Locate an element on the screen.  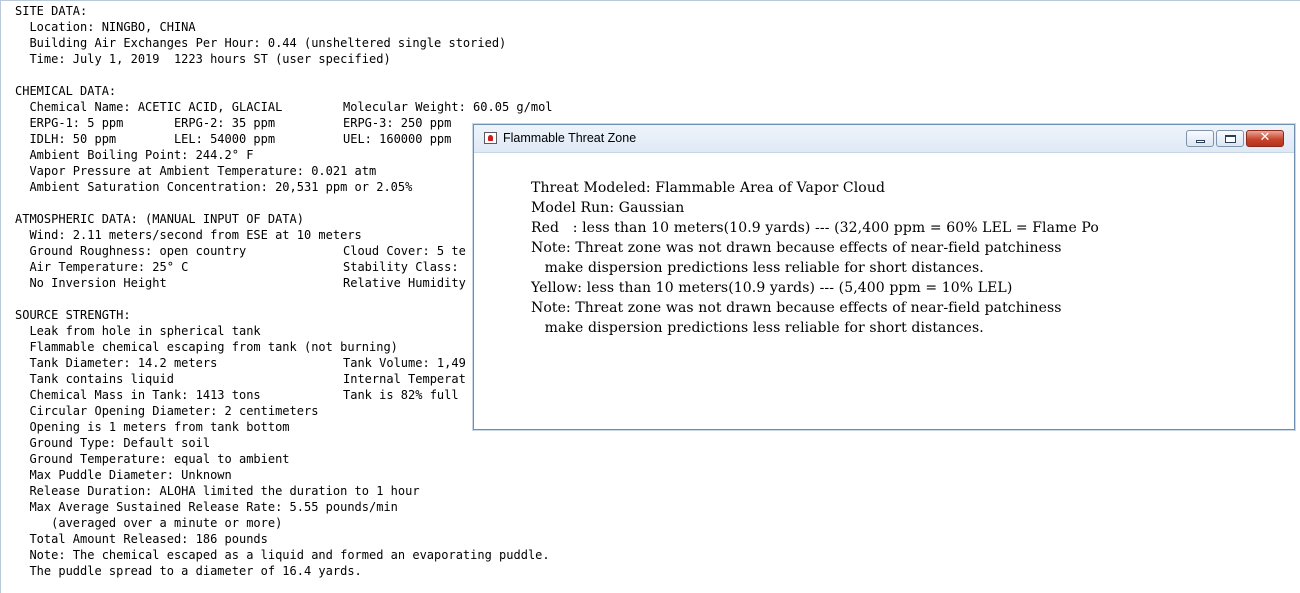
report-line: Leak from hole in spherical tank is located at coordinates (138, 331).